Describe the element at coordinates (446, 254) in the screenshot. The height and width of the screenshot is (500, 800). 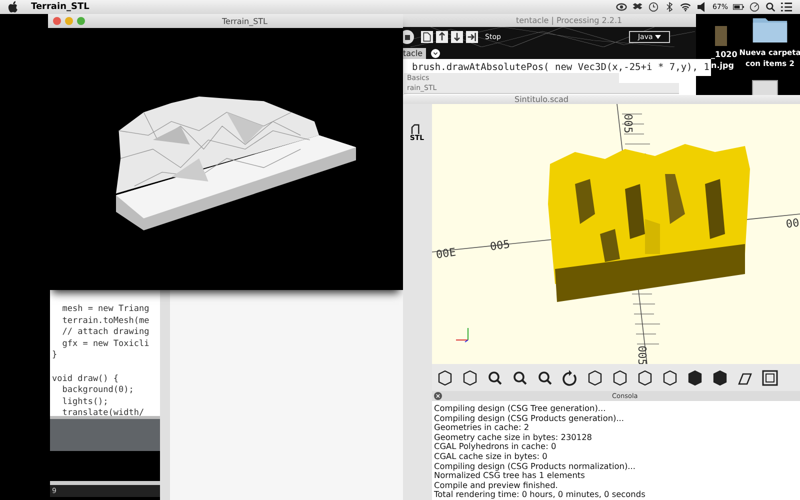
I see `axis-label: 00E` at that location.